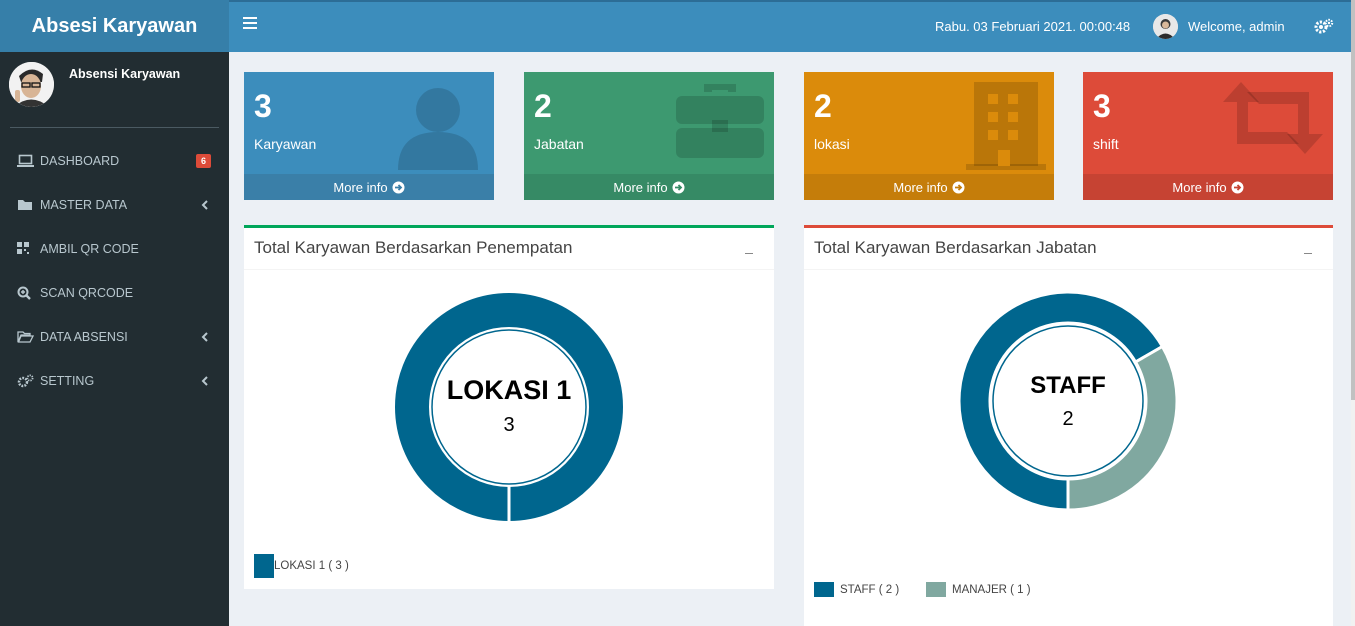 The image size is (1355, 626). I want to click on briefcase-icon, so click(720, 124).